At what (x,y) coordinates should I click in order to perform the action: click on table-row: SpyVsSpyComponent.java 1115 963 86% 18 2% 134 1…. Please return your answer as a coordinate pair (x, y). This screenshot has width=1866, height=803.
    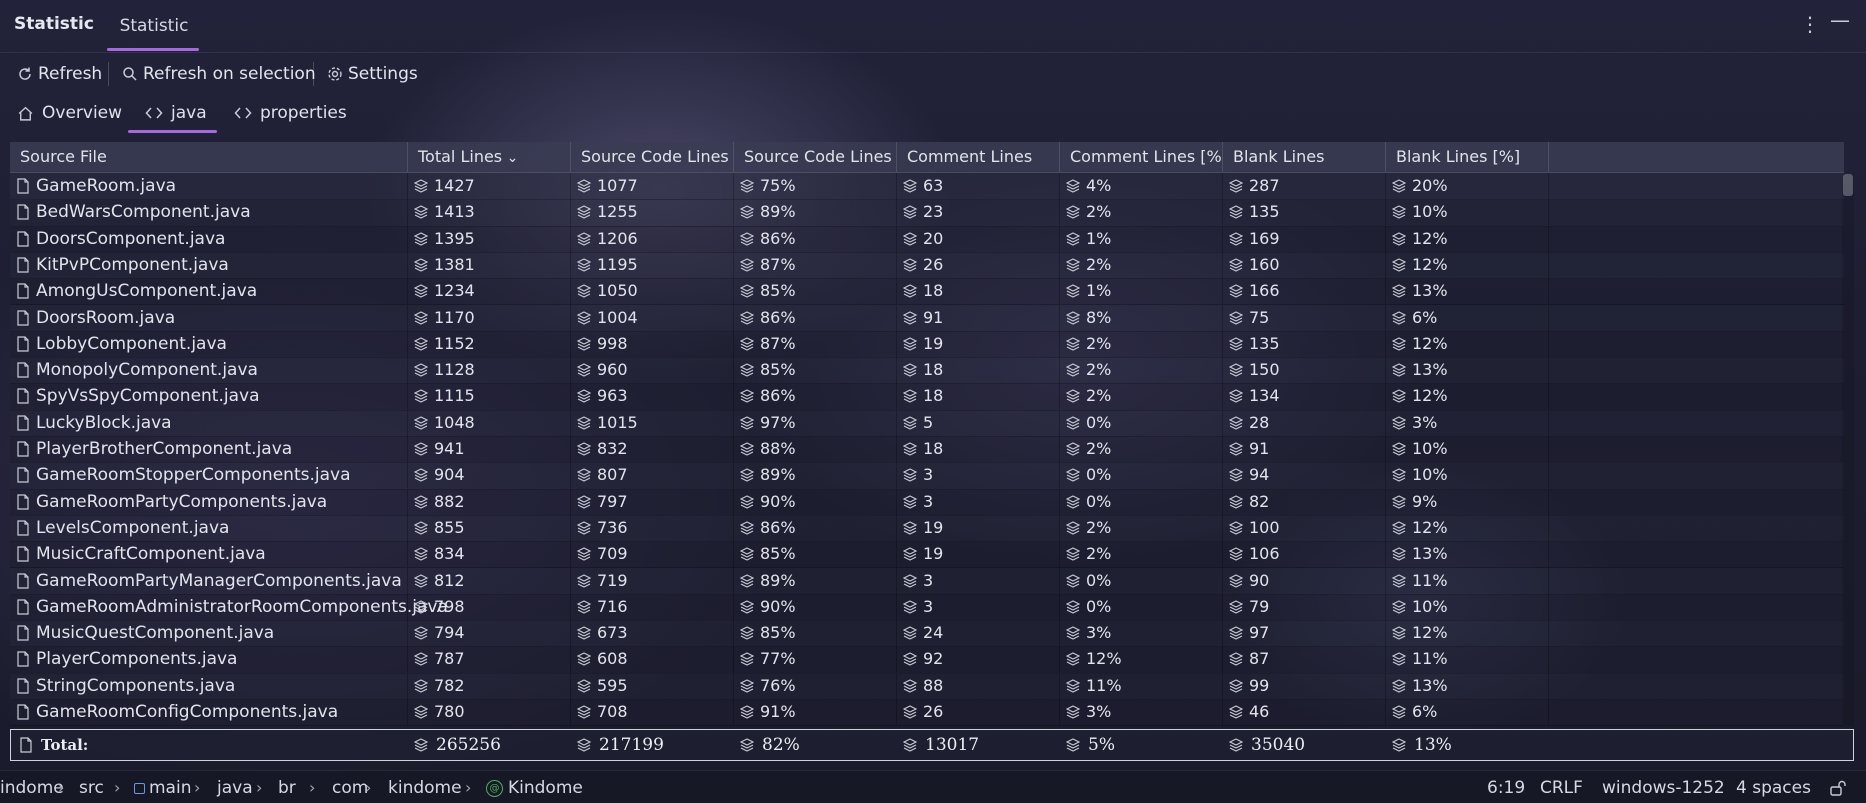
    Looking at the image, I should click on (927, 397).